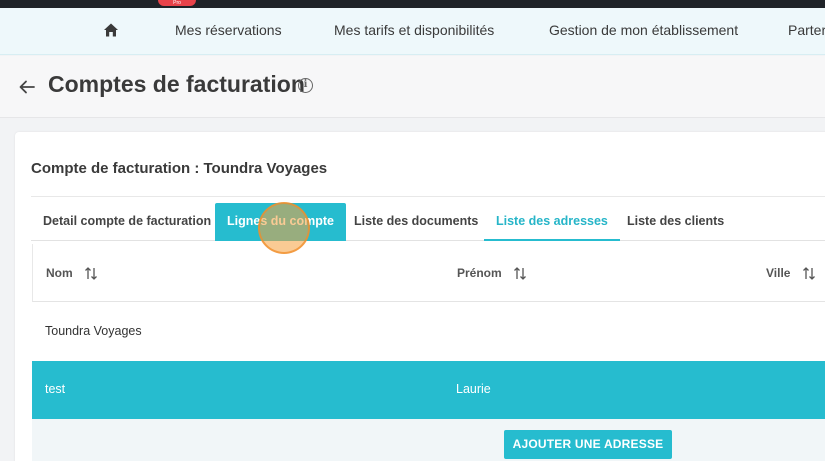 The width and height of the screenshot is (825, 461). I want to click on nav-gestion-etablissement: Gestion de mon établissement, so click(643, 31).